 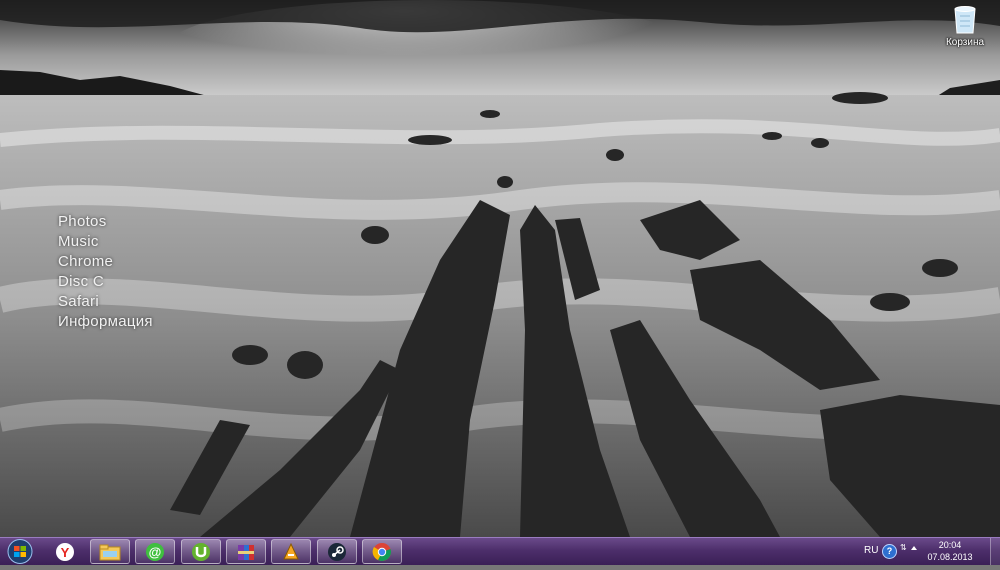 I want to click on network-icon: ⇅, so click(x=903, y=547).